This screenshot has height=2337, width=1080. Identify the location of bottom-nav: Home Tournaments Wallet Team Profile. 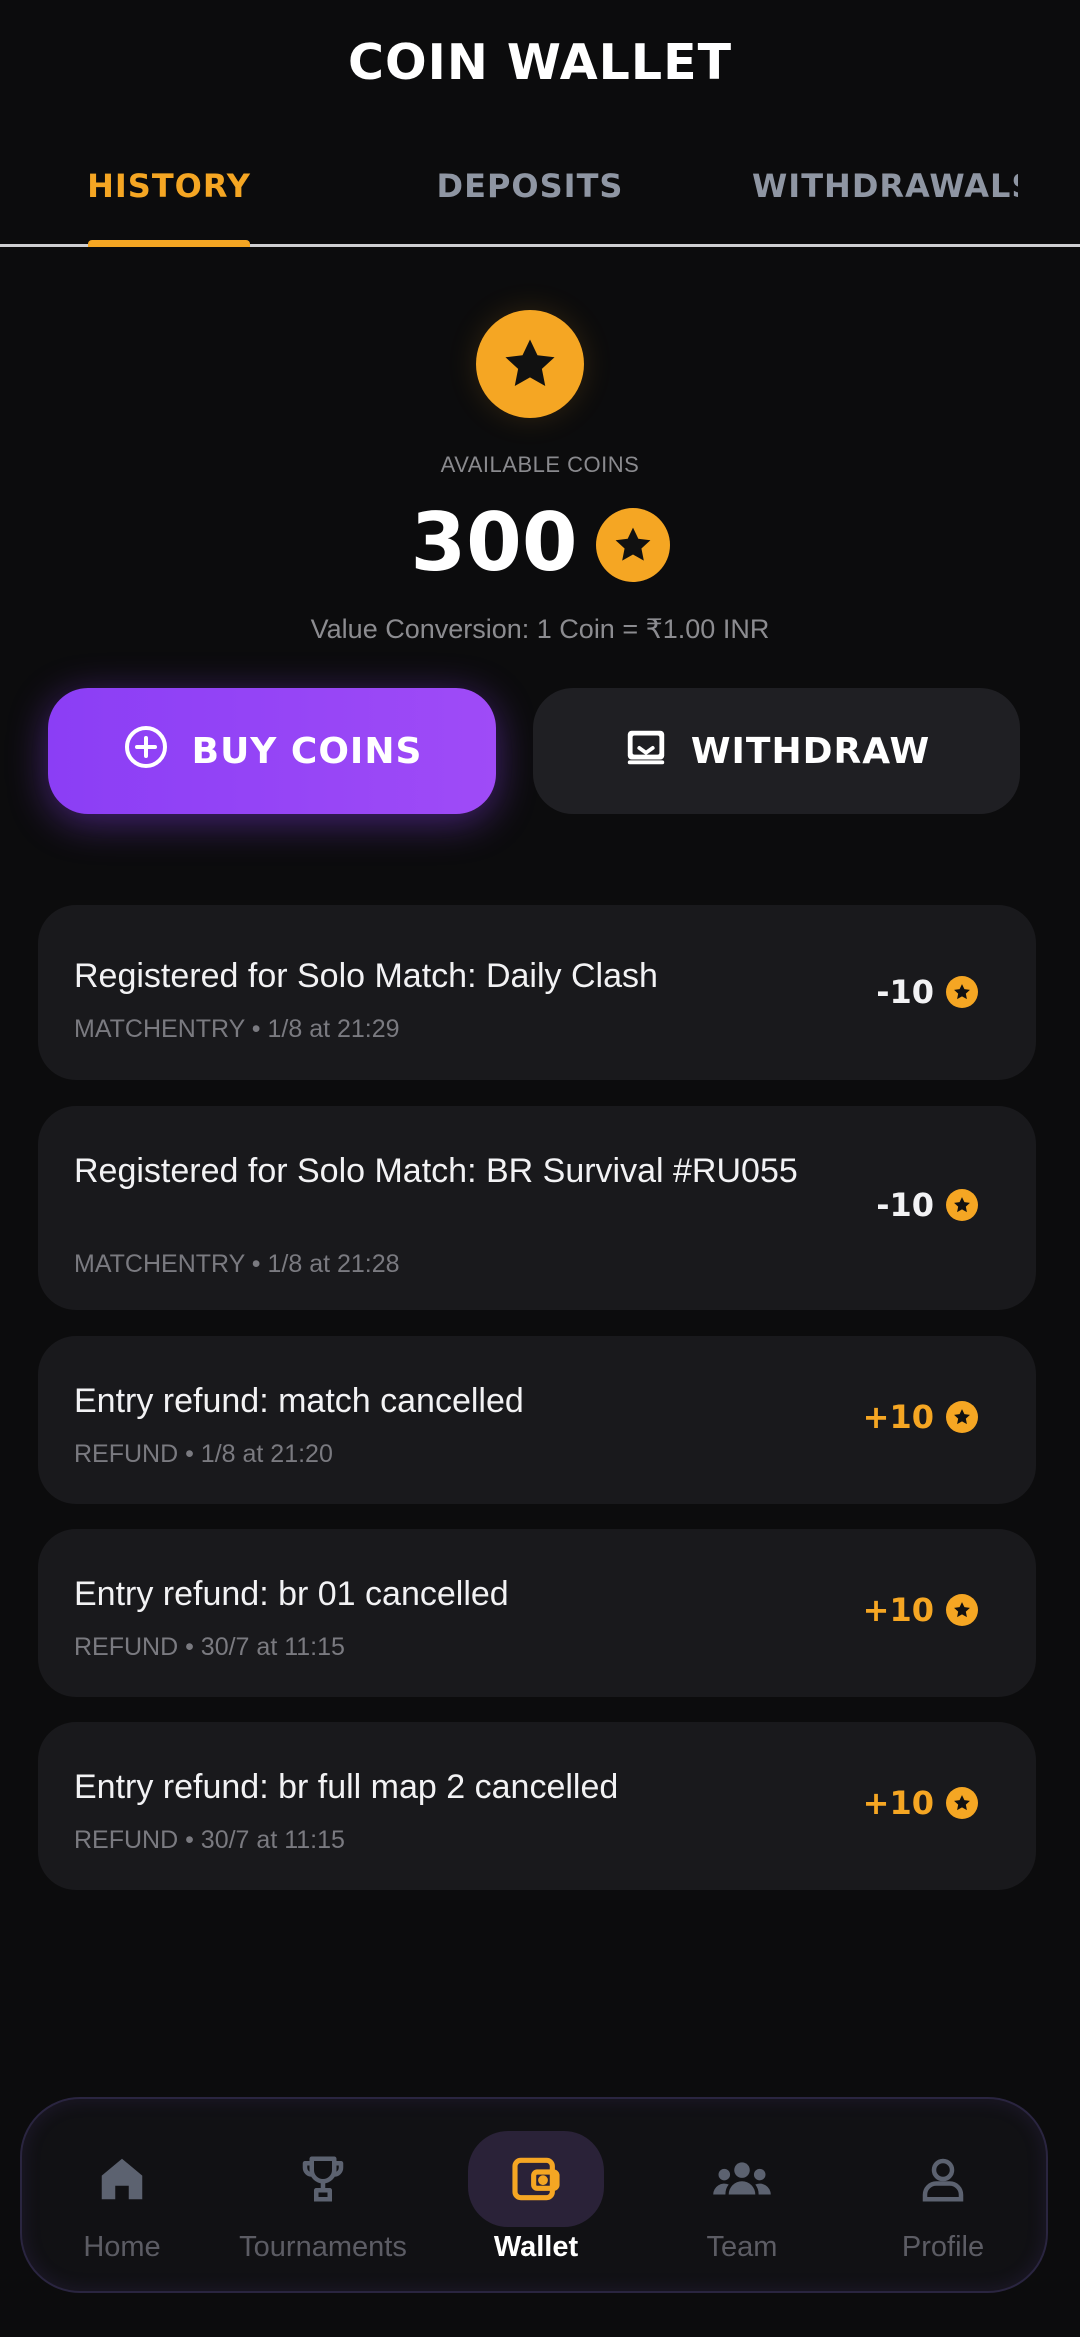
(534, 2195).